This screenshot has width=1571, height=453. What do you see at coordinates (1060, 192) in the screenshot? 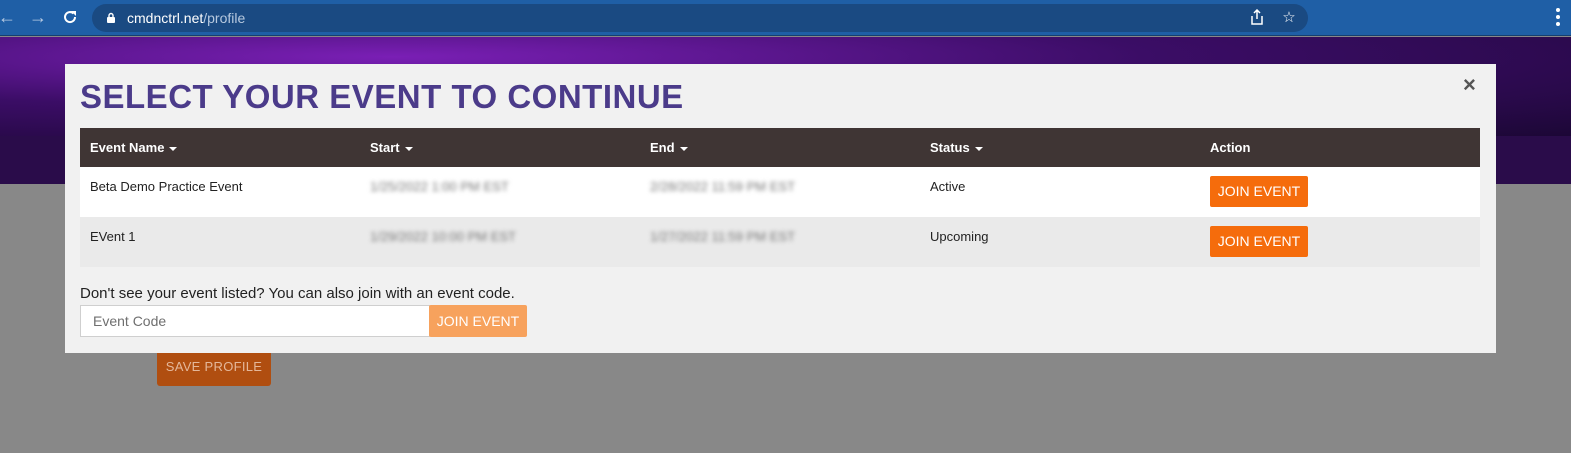
I see `status-cell: Active` at bounding box center [1060, 192].